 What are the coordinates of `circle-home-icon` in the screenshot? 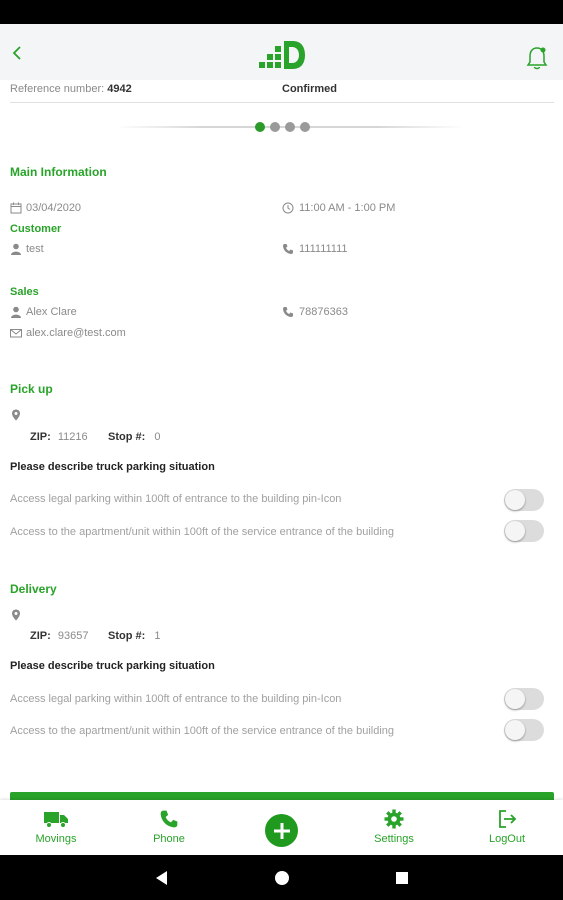 It's located at (282, 878).